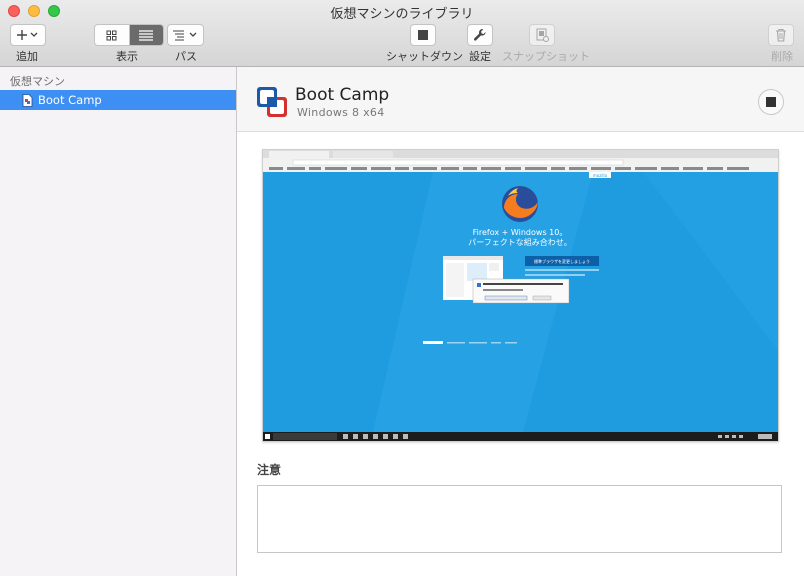 The height and width of the screenshot is (576, 804). What do you see at coordinates (272, 102) in the screenshot?
I see `vmware-fusion-logo-icon` at bounding box center [272, 102].